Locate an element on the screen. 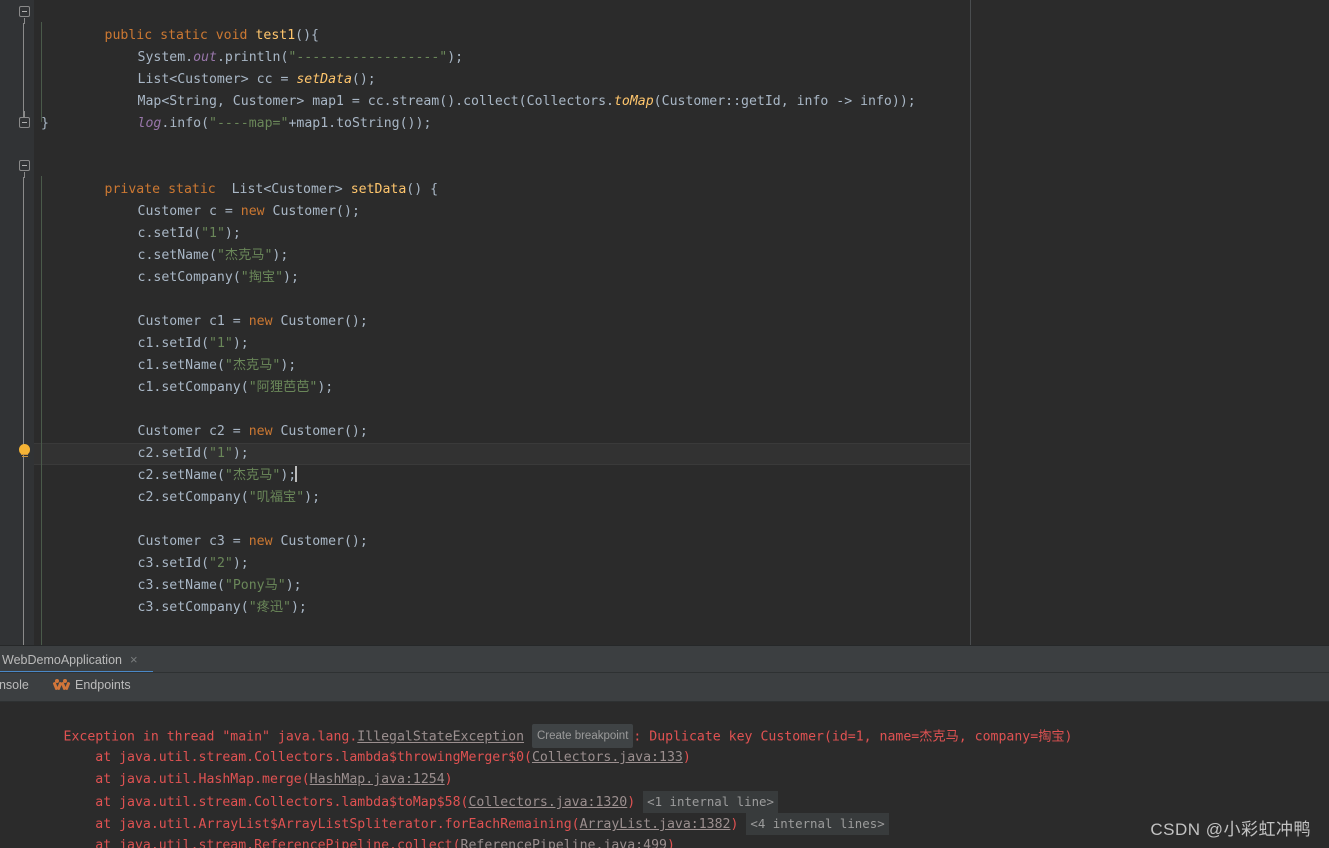 The height and width of the screenshot is (848, 1329). subtab-endpoints-label: Endpoints is located at coordinates (103, 685).